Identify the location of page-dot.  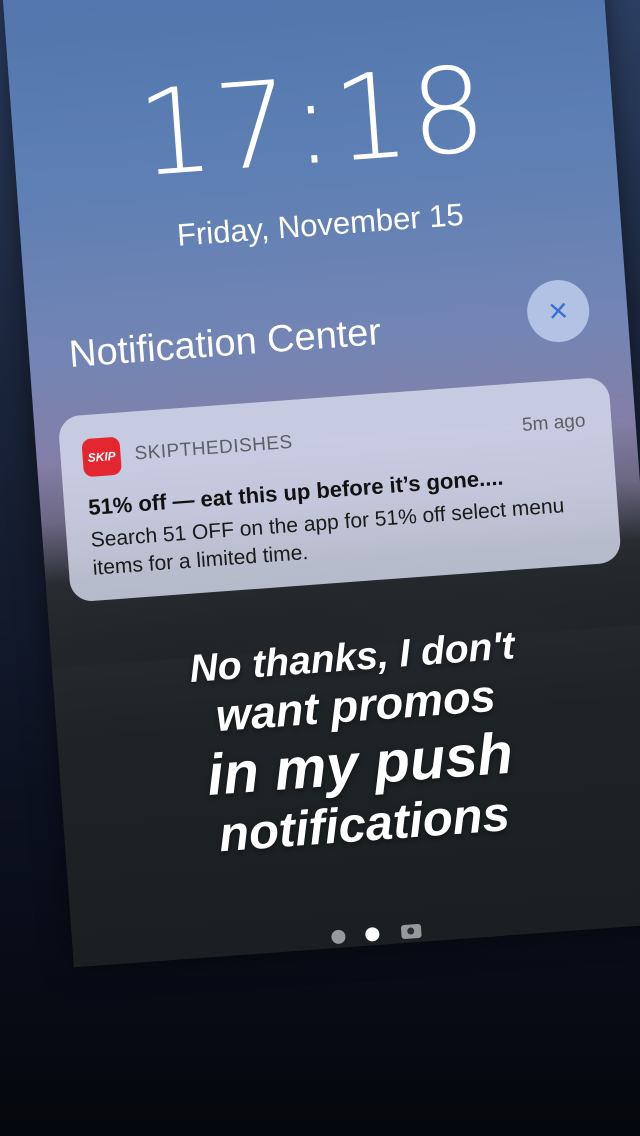
(338, 937).